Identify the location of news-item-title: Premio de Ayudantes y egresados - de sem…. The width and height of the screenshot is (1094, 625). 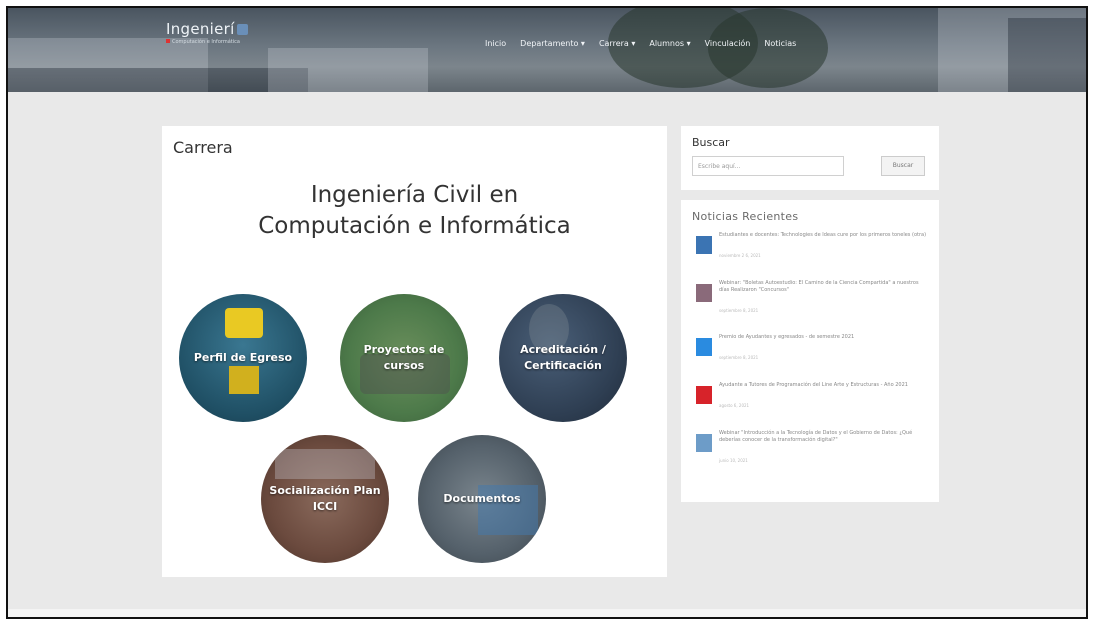
(823, 337).